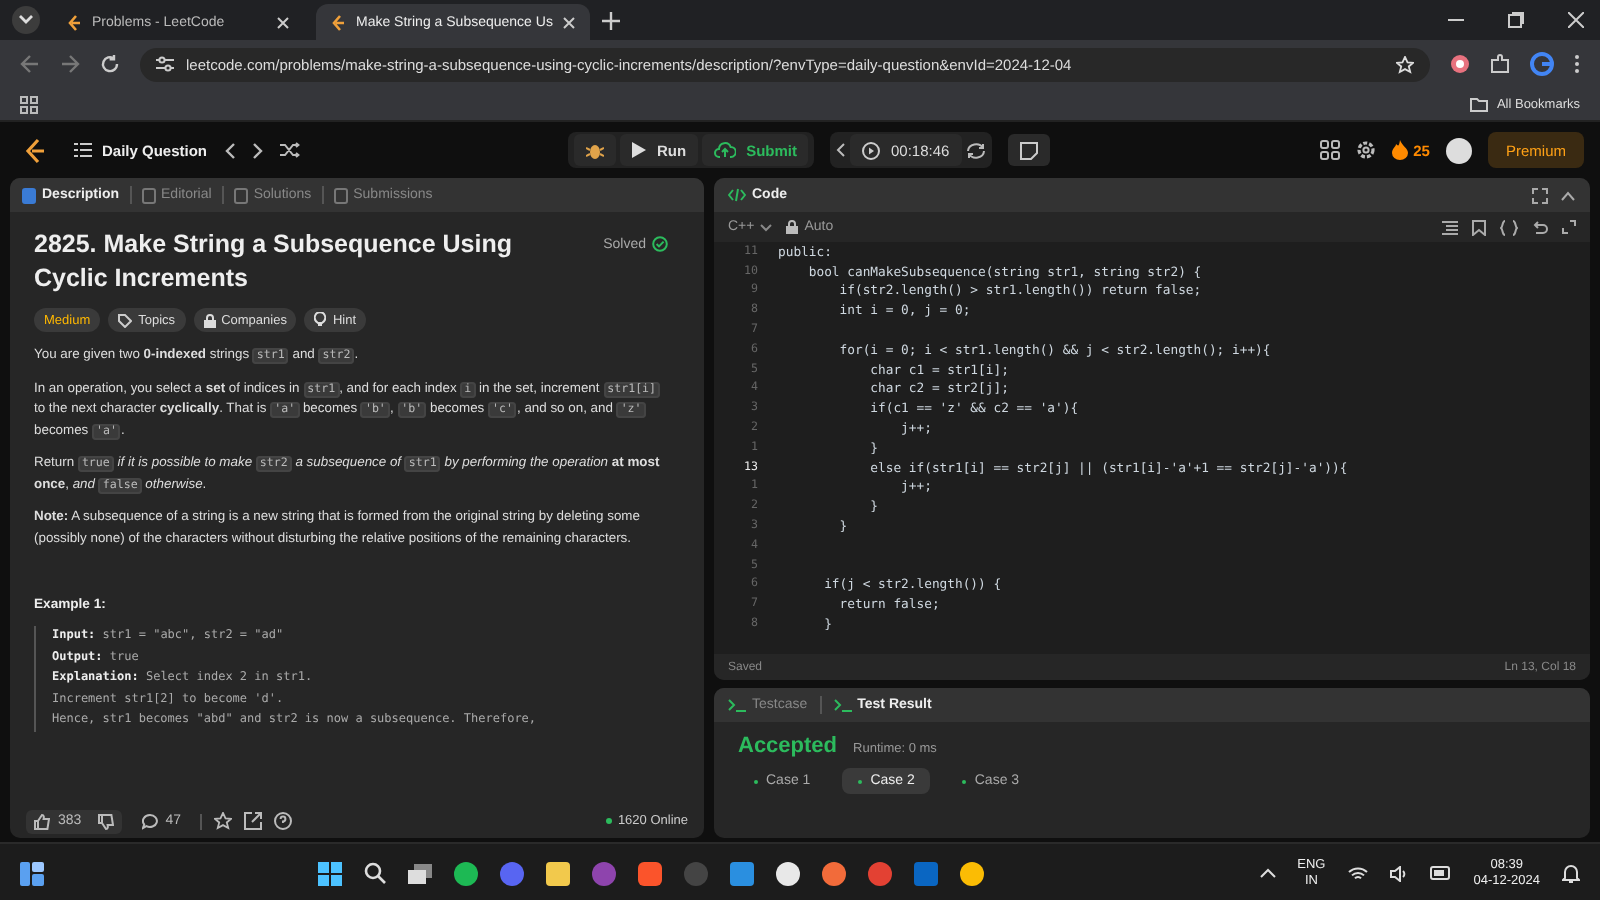  What do you see at coordinates (330, 873) in the screenshot?
I see `windows-logo-icon` at bounding box center [330, 873].